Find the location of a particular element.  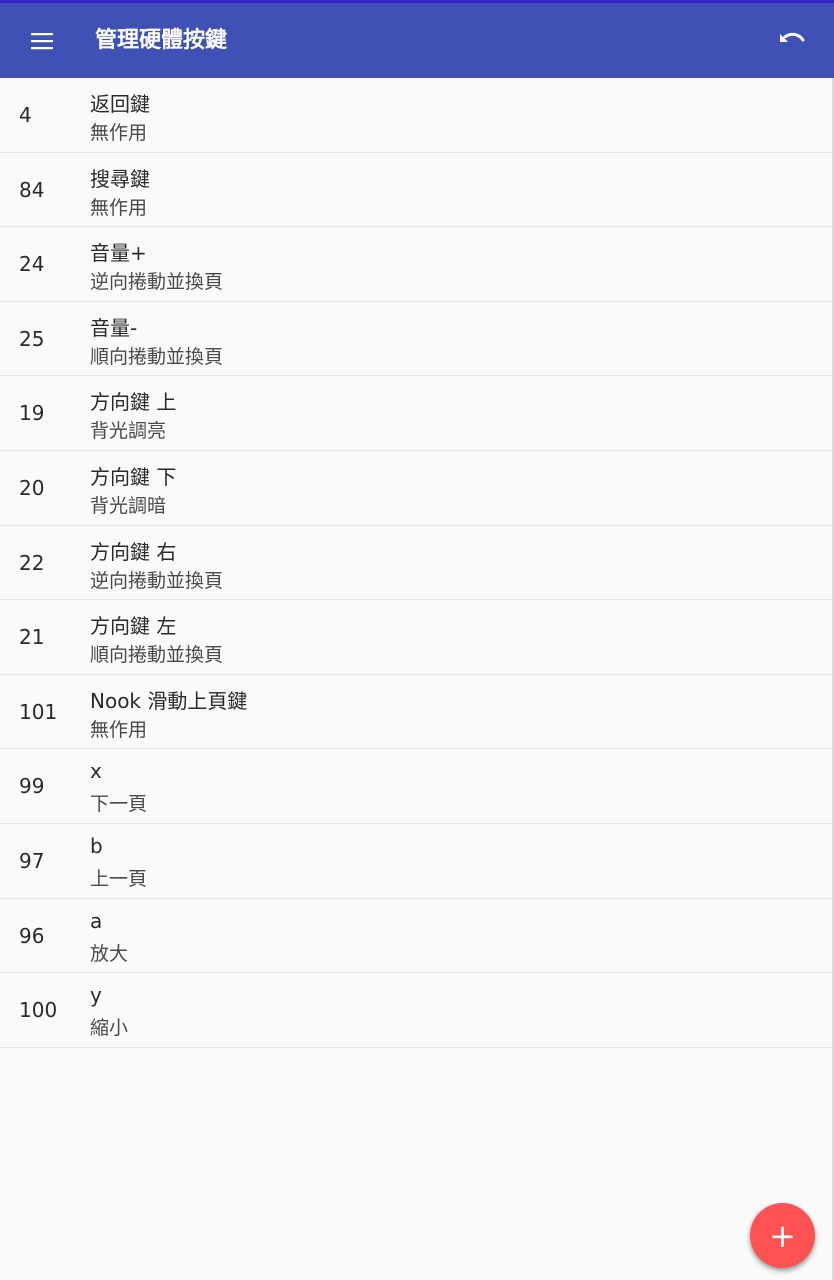

key-action: 下一頁 is located at coordinates (119, 804).